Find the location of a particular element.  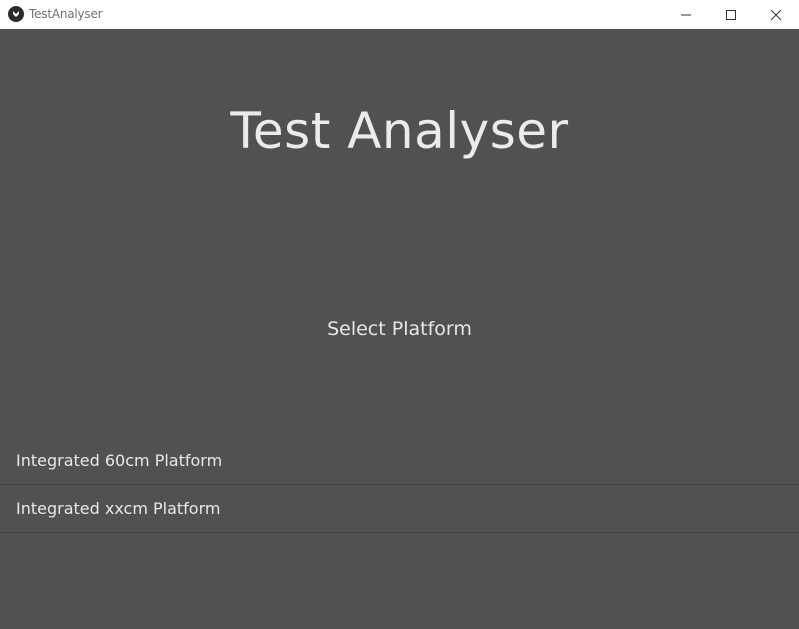

close-icon is located at coordinates (776, 14).